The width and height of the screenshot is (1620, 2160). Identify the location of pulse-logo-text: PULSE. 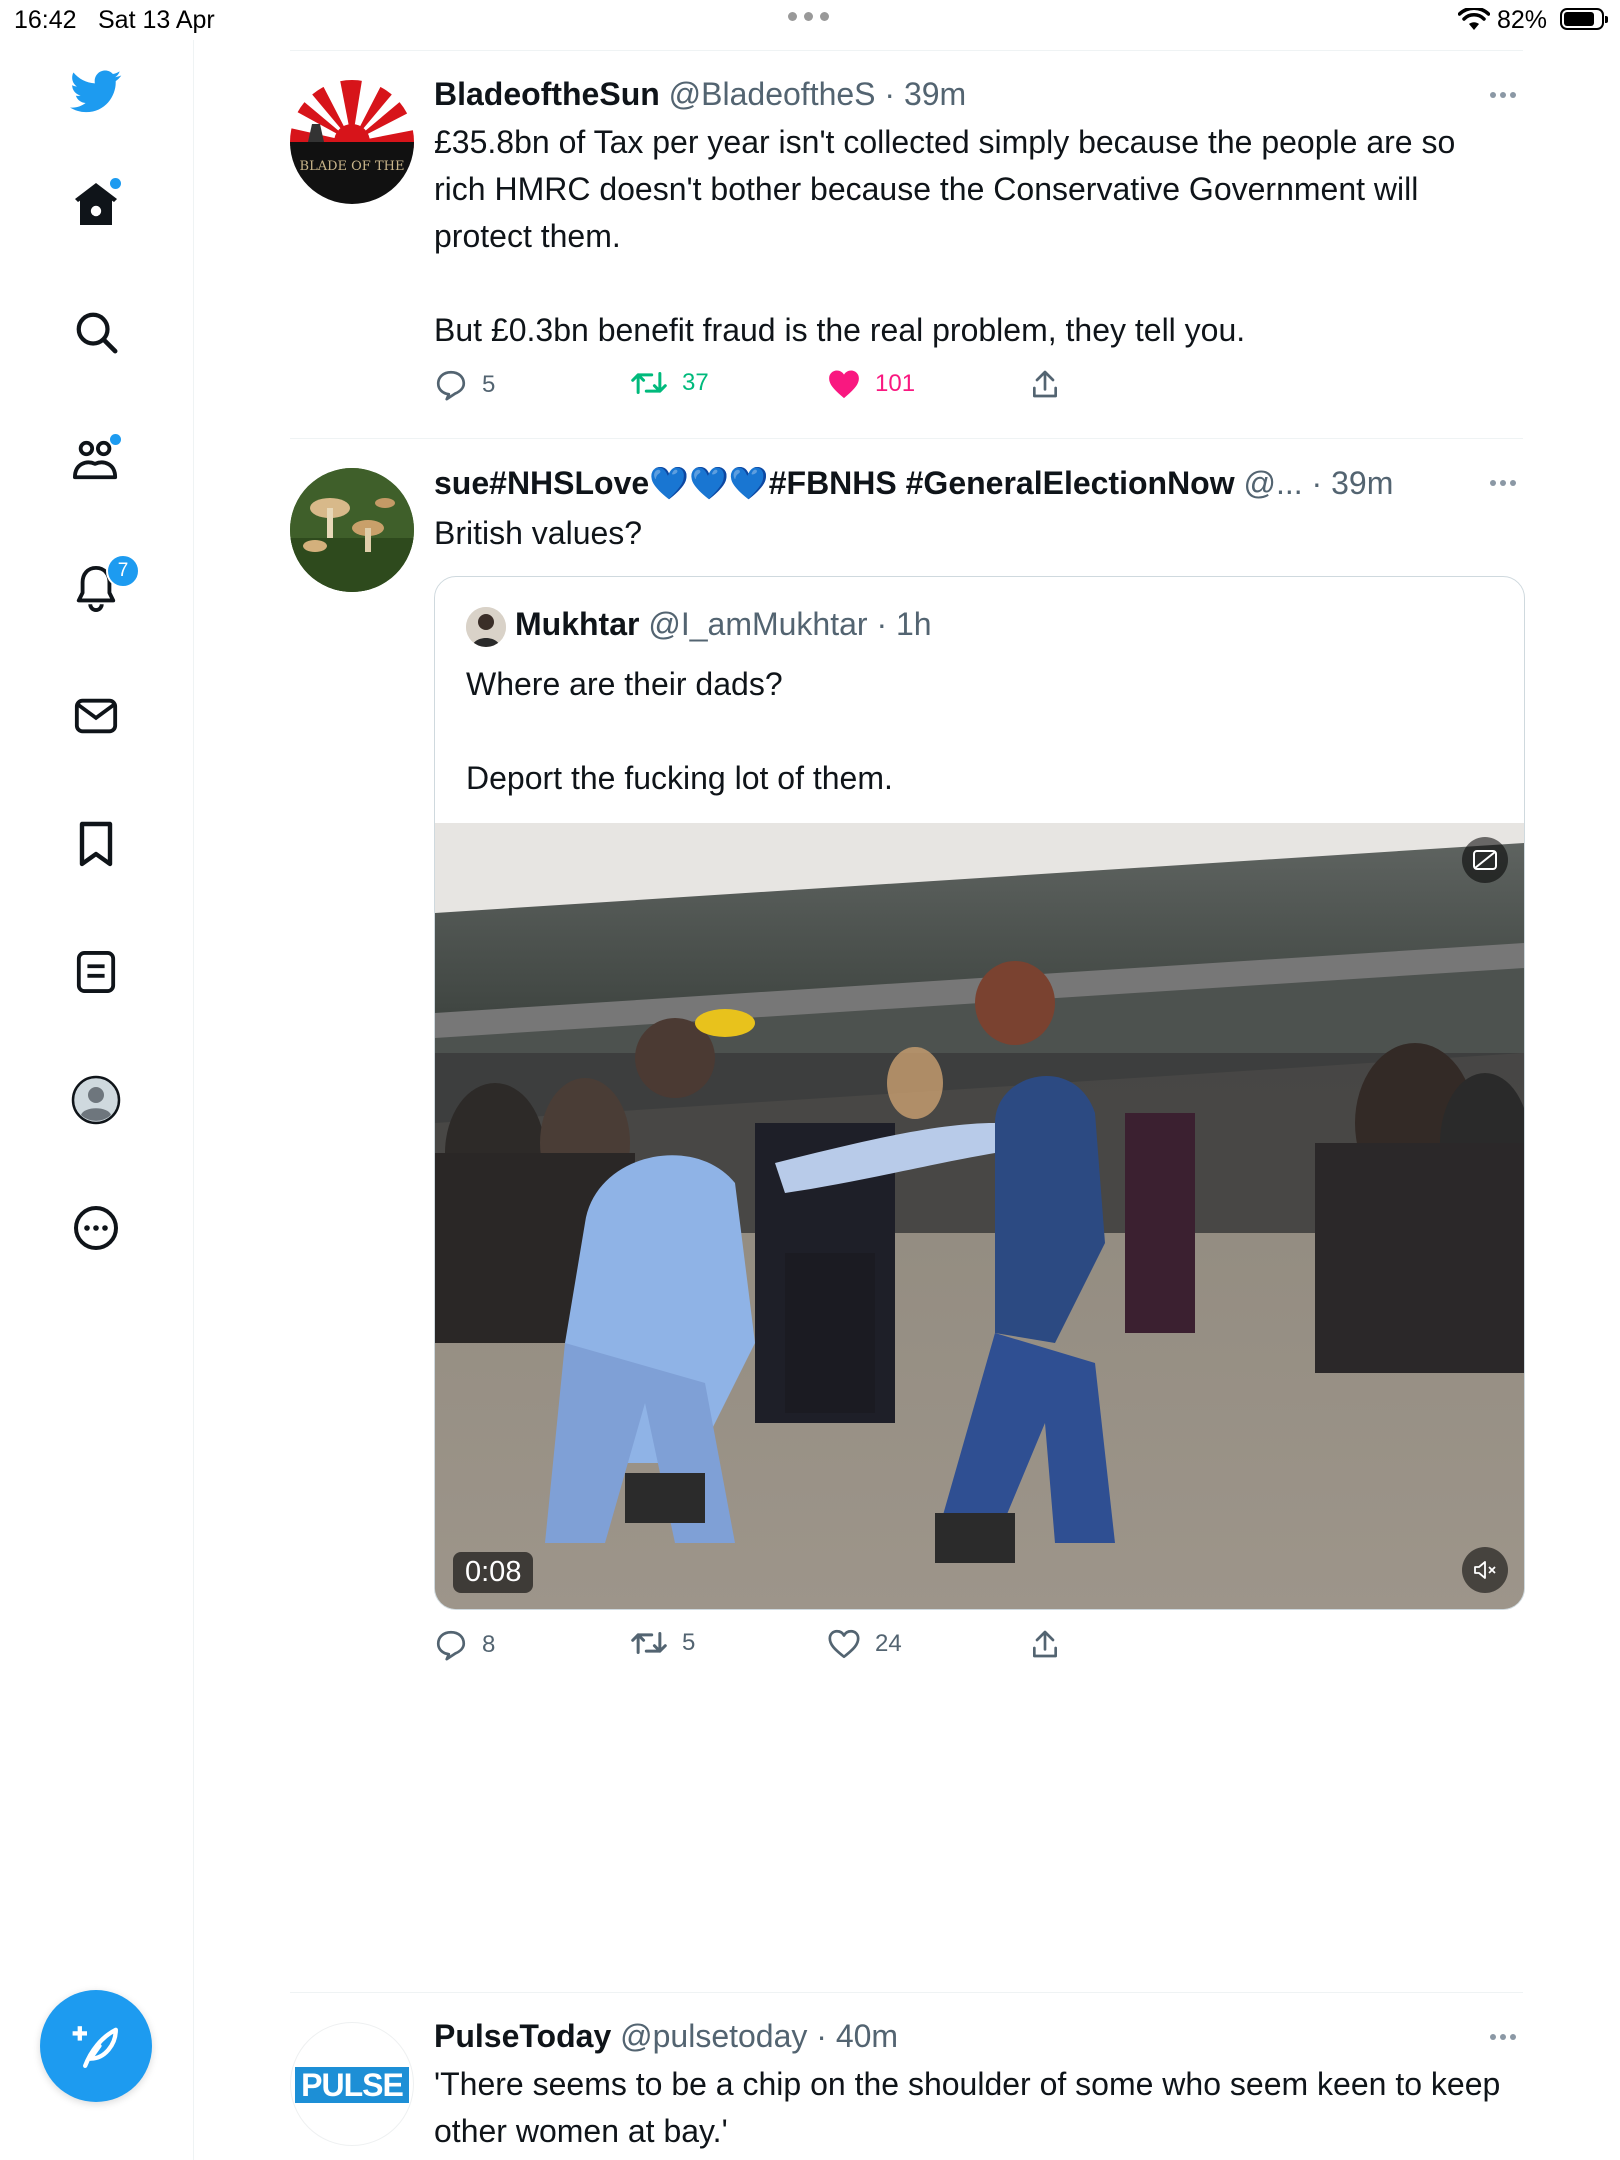
(352, 2085).